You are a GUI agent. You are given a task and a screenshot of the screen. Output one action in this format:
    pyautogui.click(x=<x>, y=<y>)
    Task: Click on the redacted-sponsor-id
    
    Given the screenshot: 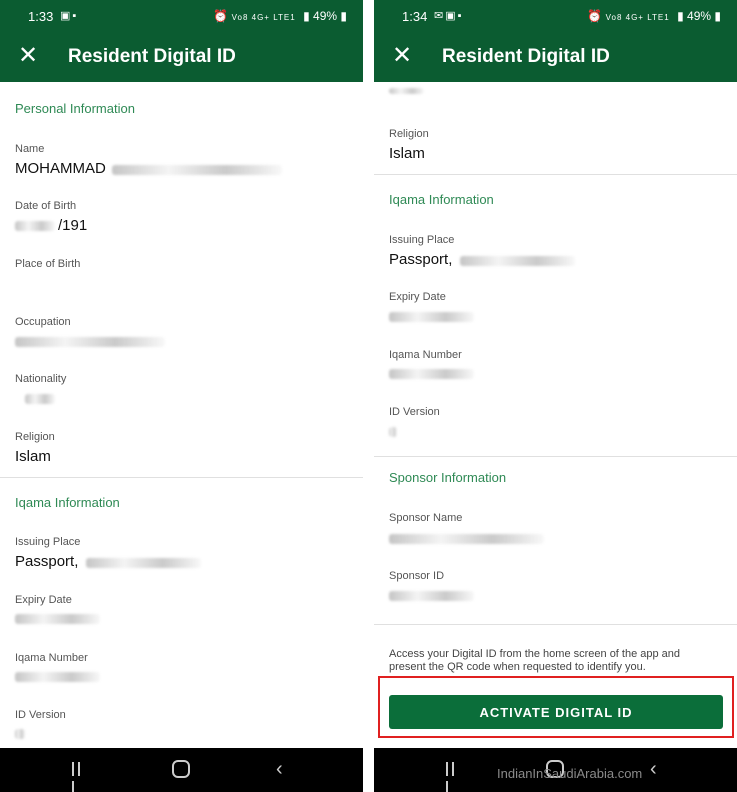 What is the action you would take?
    pyautogui.click(x=431, y=596)
    